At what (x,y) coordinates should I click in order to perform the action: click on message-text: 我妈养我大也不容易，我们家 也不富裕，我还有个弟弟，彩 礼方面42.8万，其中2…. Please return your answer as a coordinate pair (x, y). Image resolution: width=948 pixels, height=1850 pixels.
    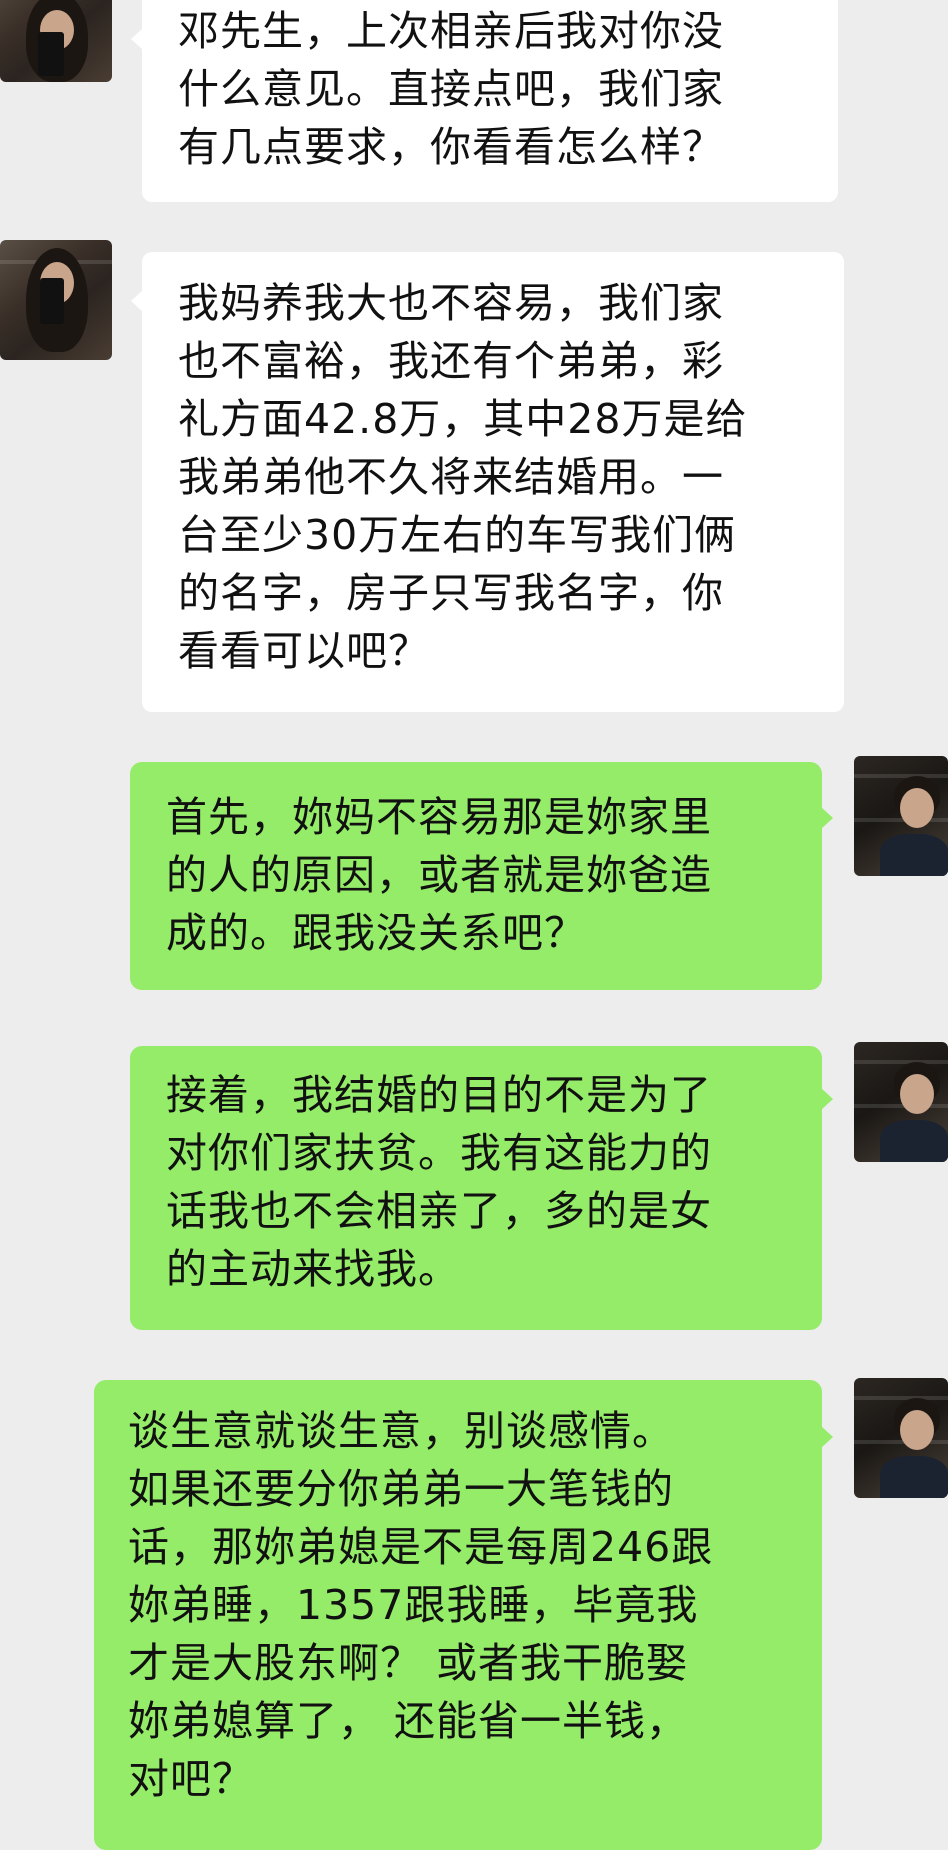
    Looking at the image, I should click on (463, 477).